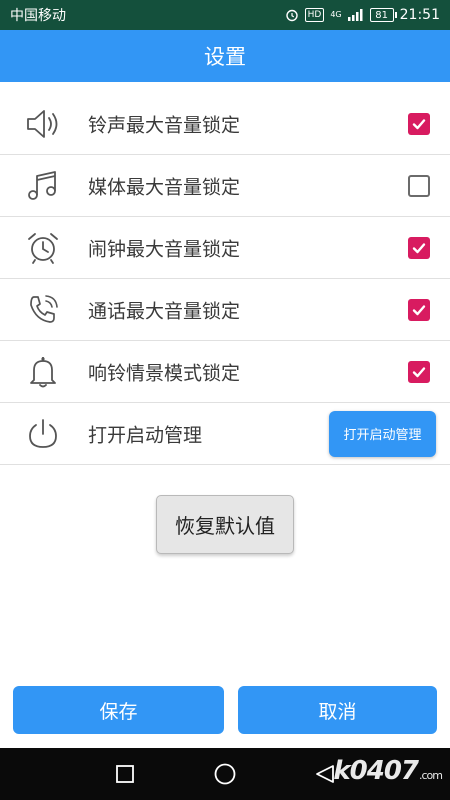  I want to click on open-startup-management-button: 打开启动管理, so click(382, 433).